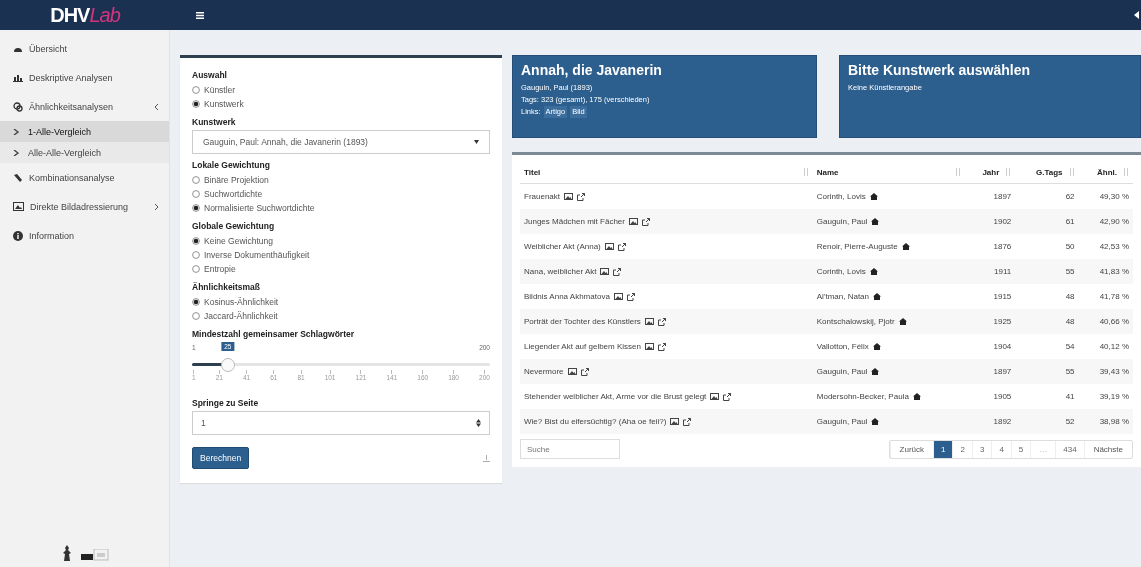 Image resolution: width=1141 pixels, height=567 pixels. What do you see at coordinates (990, 396) in the screenshot?
I see `table-cell: 1905` at bounding box center [990, 396].